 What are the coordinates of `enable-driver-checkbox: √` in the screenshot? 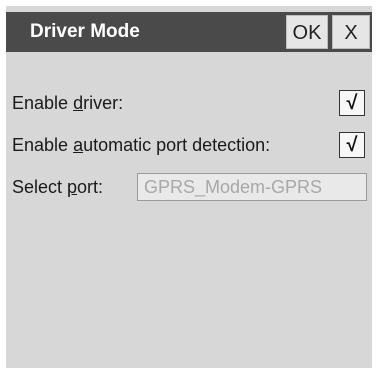 It's located at (352, 103).